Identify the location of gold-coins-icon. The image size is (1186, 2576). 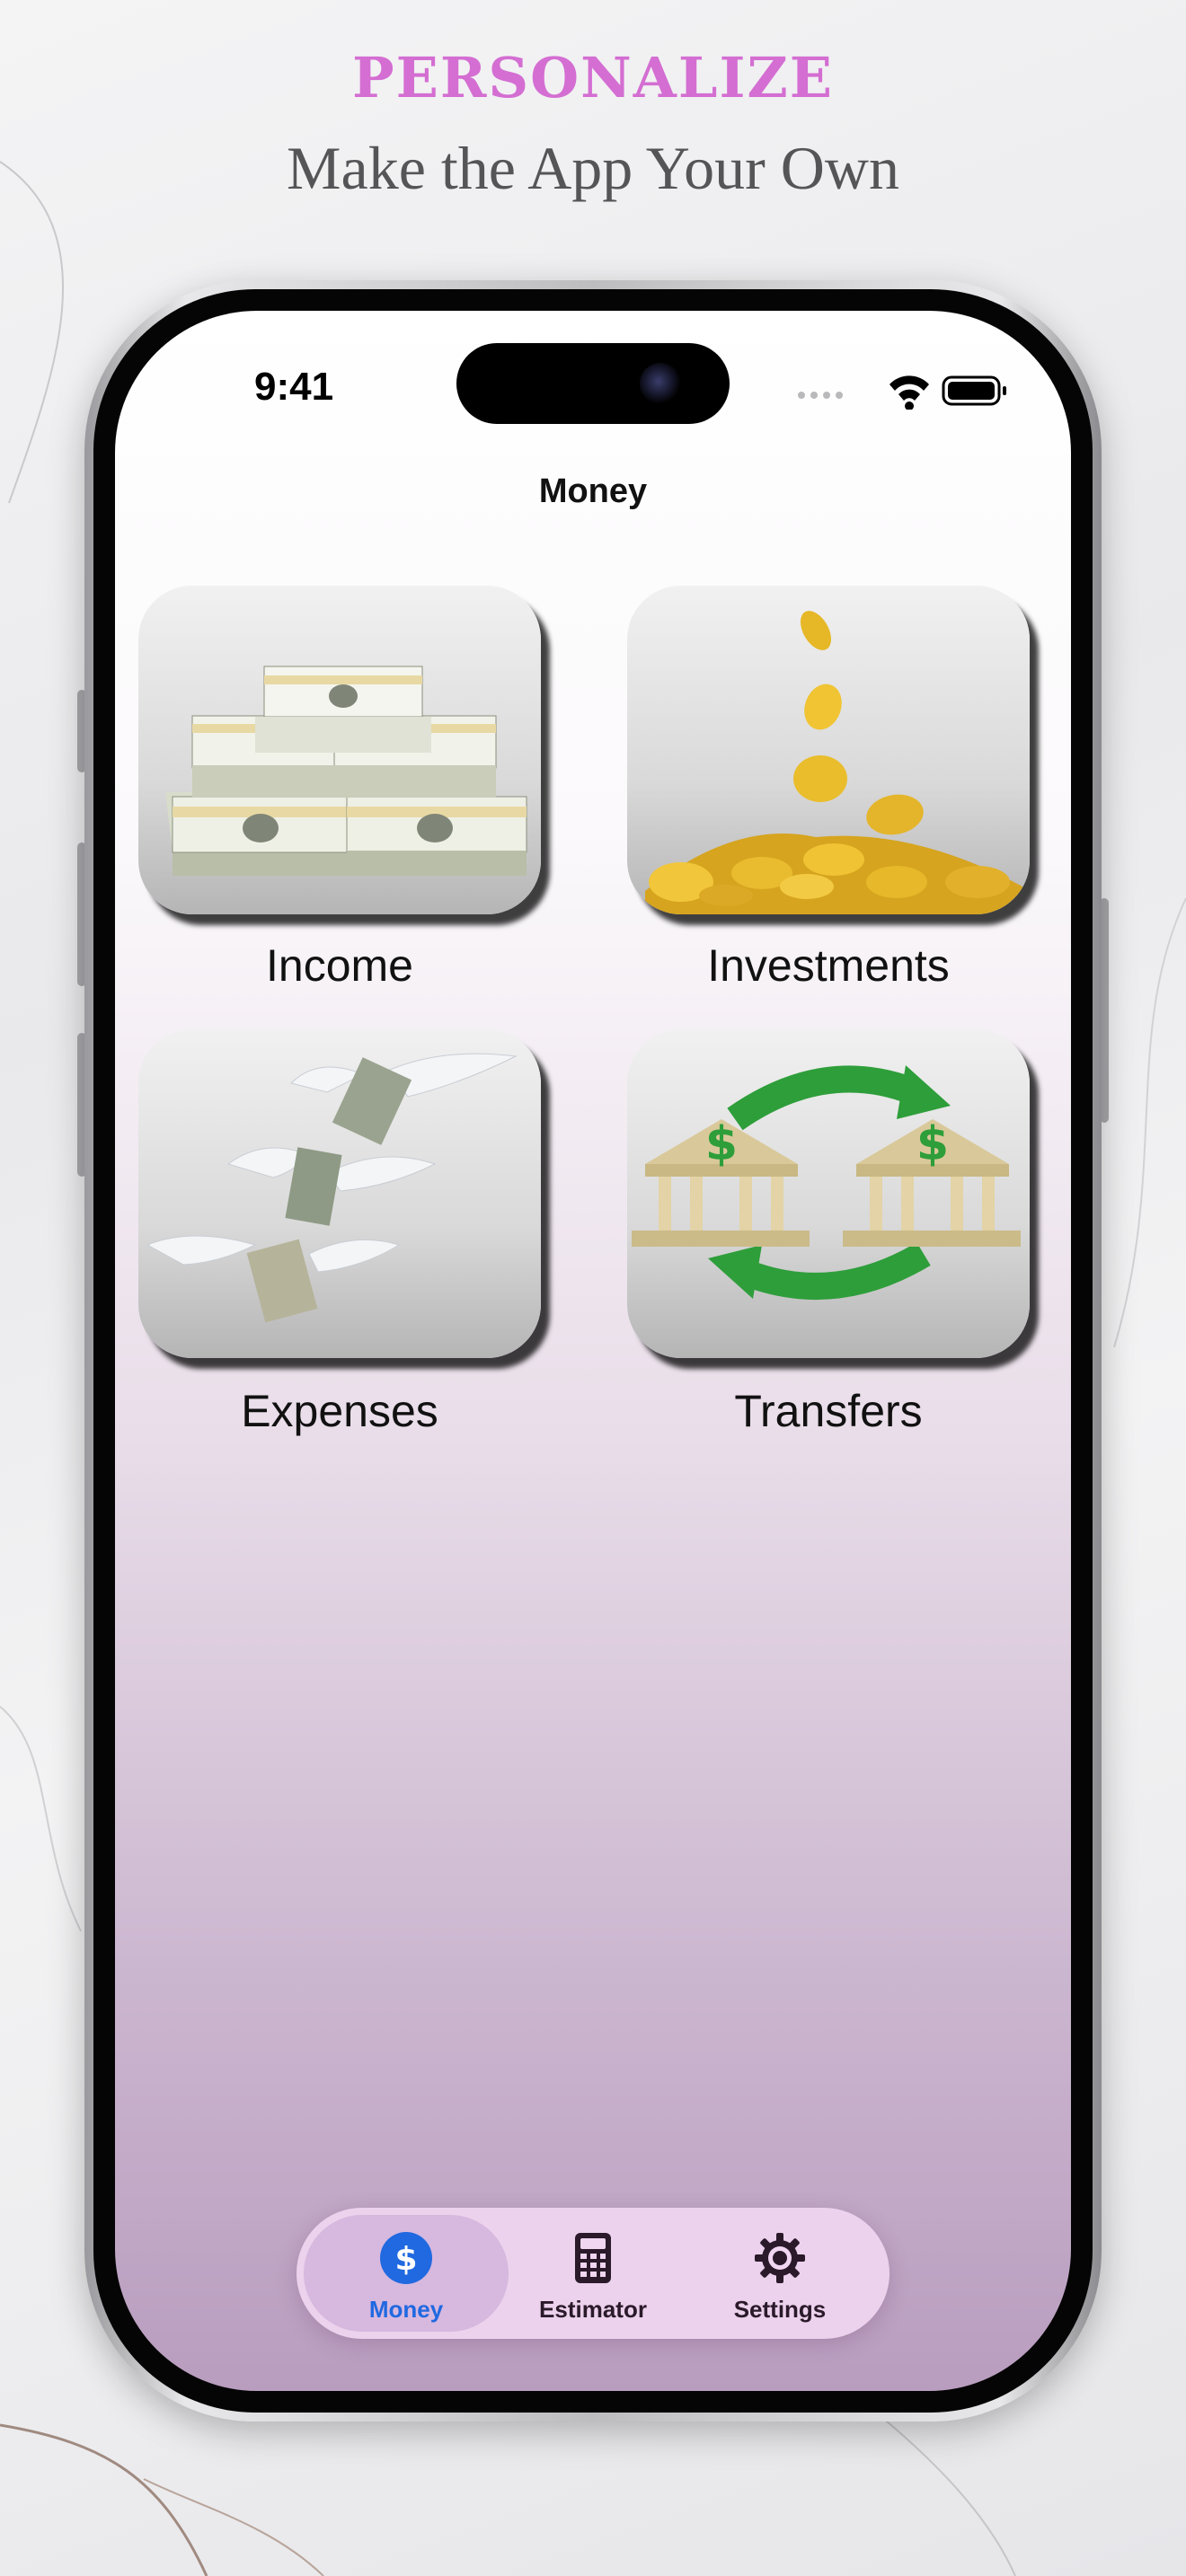
(833, 762).